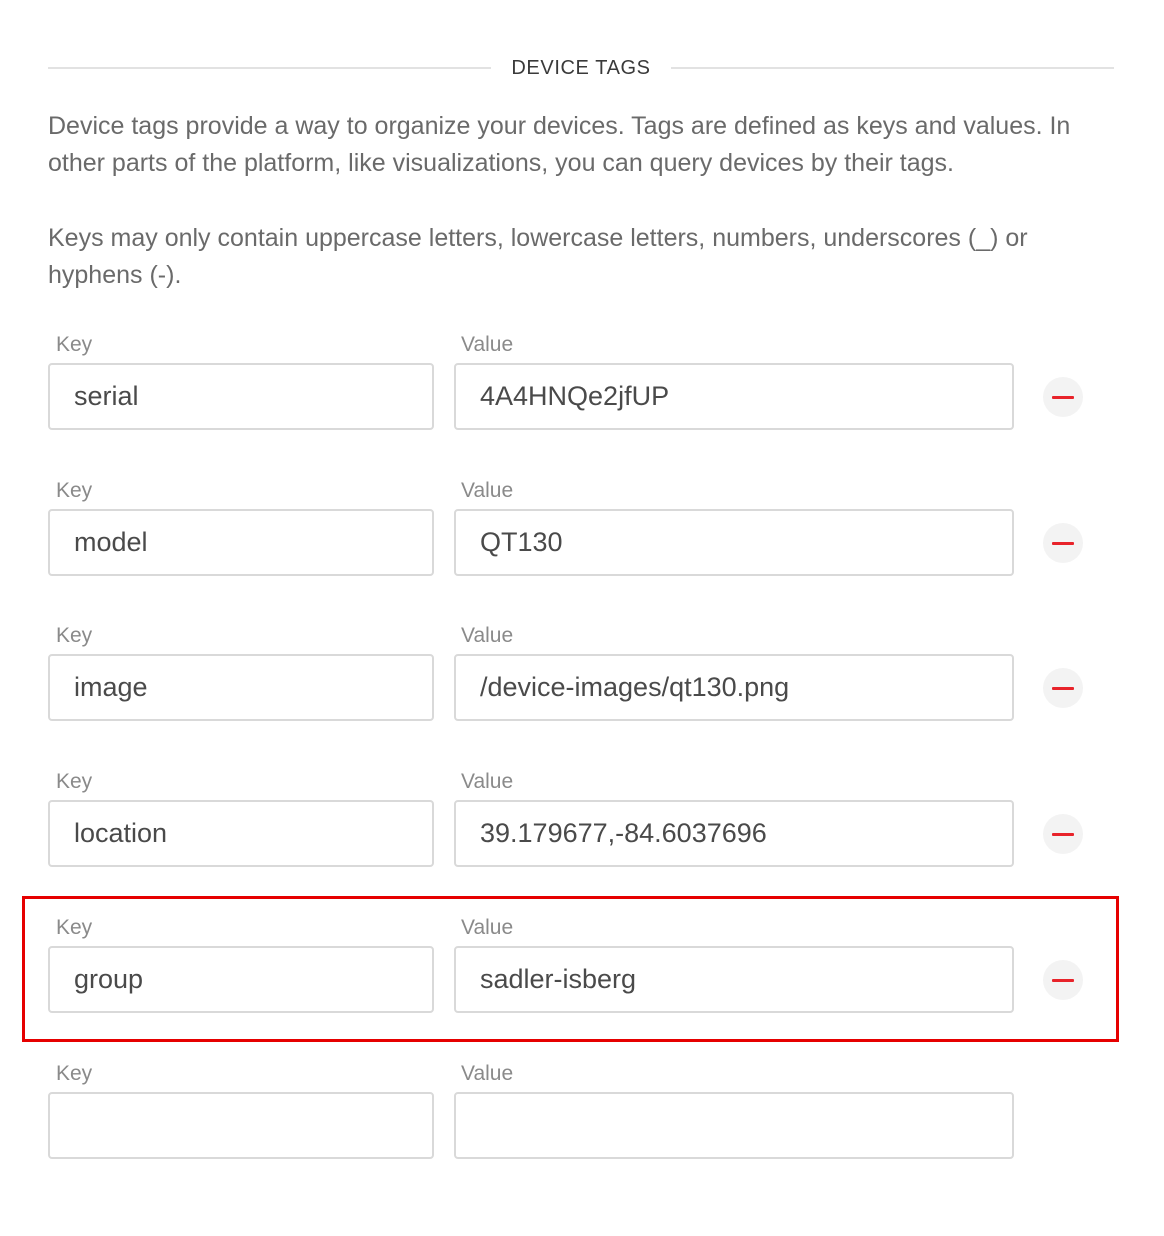 The height and width of the screenshot is (1236, 1164). I want to click on new-tag-key-input, so click(241, 1125).